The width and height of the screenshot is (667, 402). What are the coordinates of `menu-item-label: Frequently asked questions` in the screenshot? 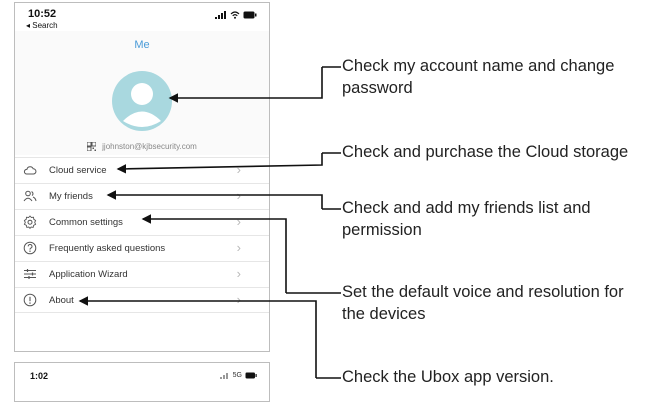 It's located at (107, 248).